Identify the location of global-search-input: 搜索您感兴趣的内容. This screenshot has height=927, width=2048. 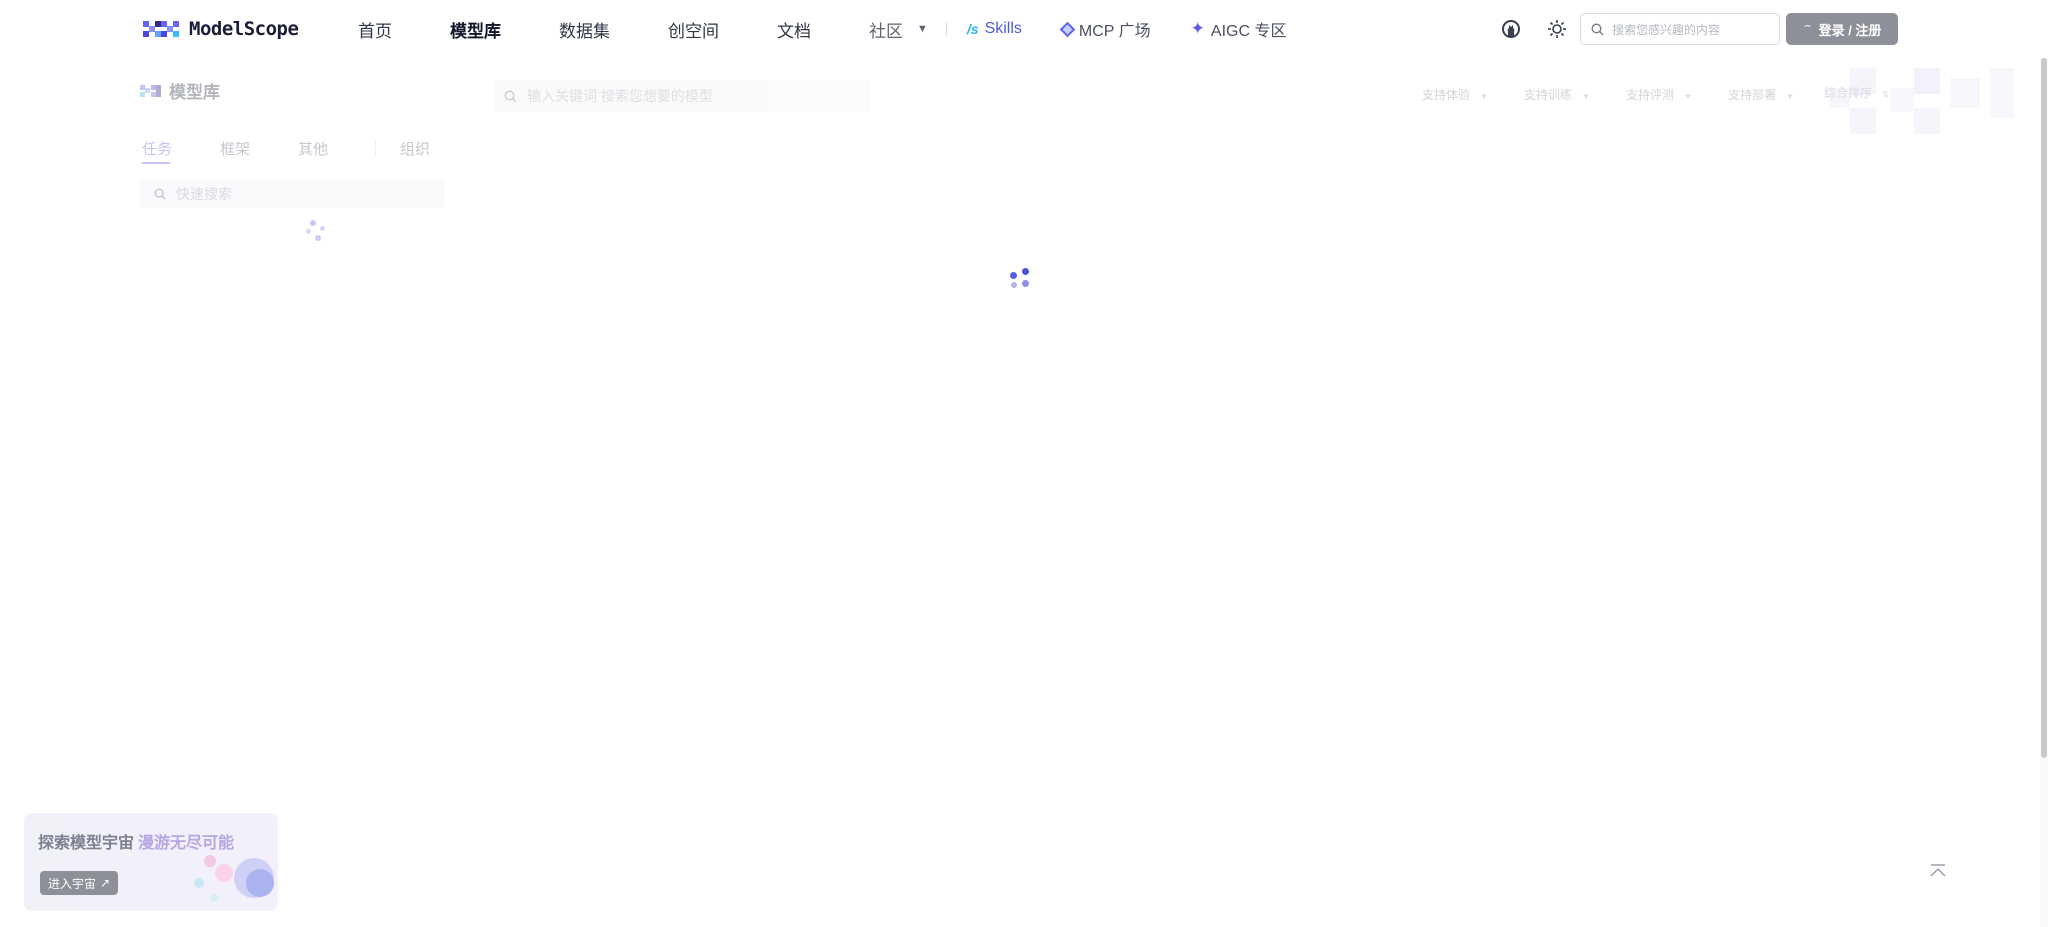
(1680, 29).